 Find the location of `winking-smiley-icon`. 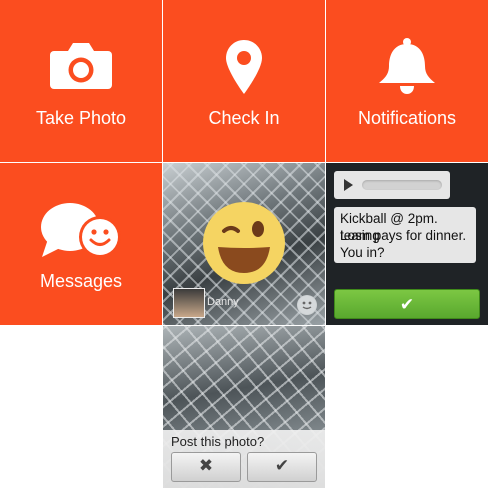

winking-smiley-icon is located at coordinates (244, 243).